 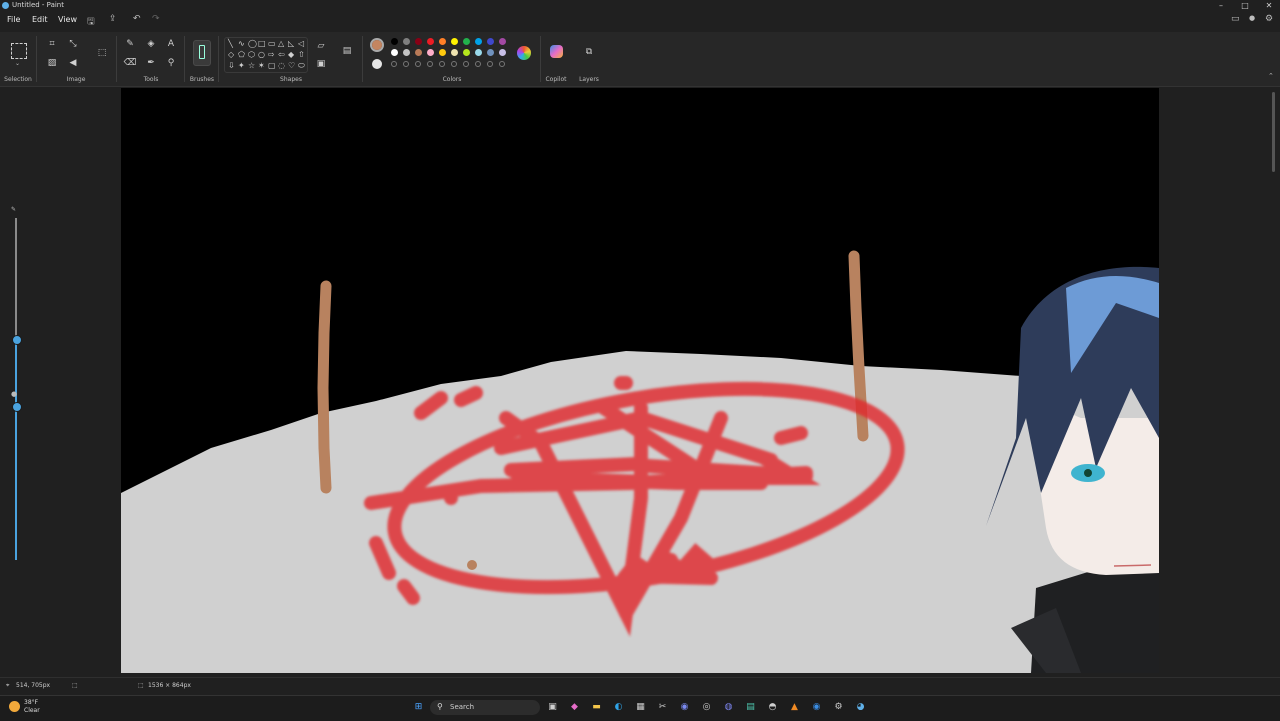 What do you see at coordinates (301, 43) in the screenshot?
I see `shape-option: ◁` at bounding box center [301, 43].